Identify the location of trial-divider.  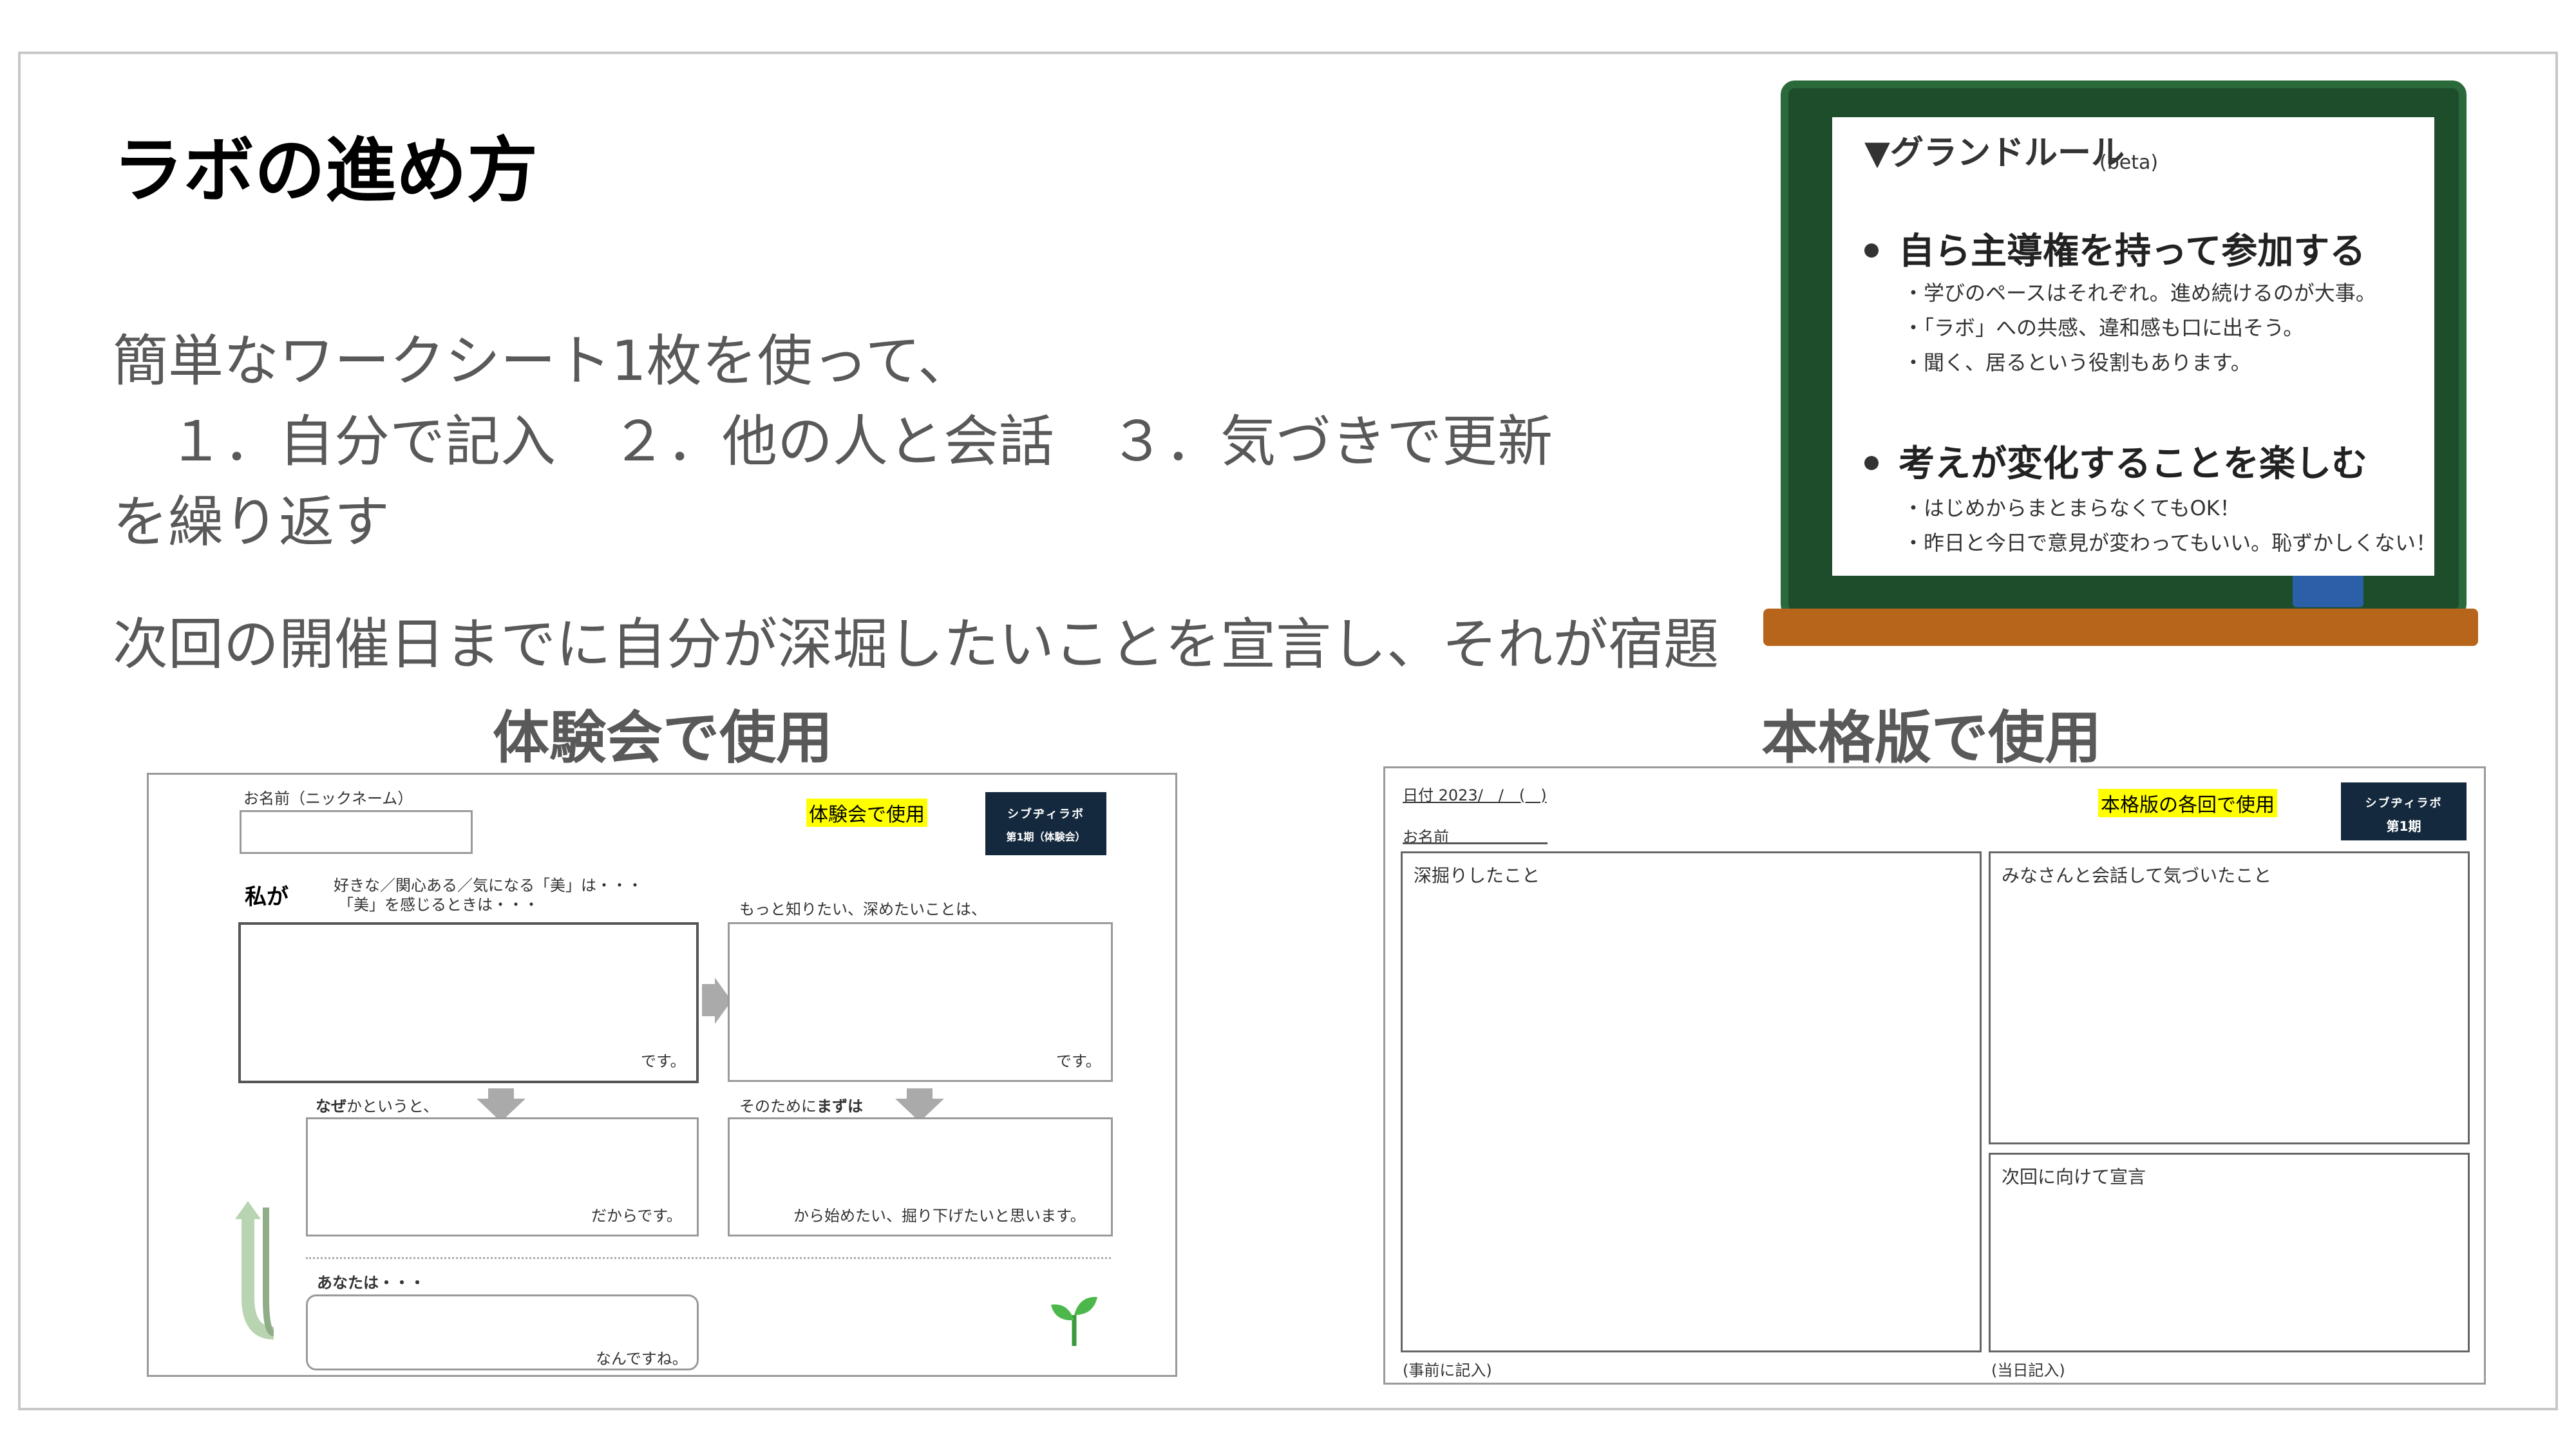
(709, 1258).